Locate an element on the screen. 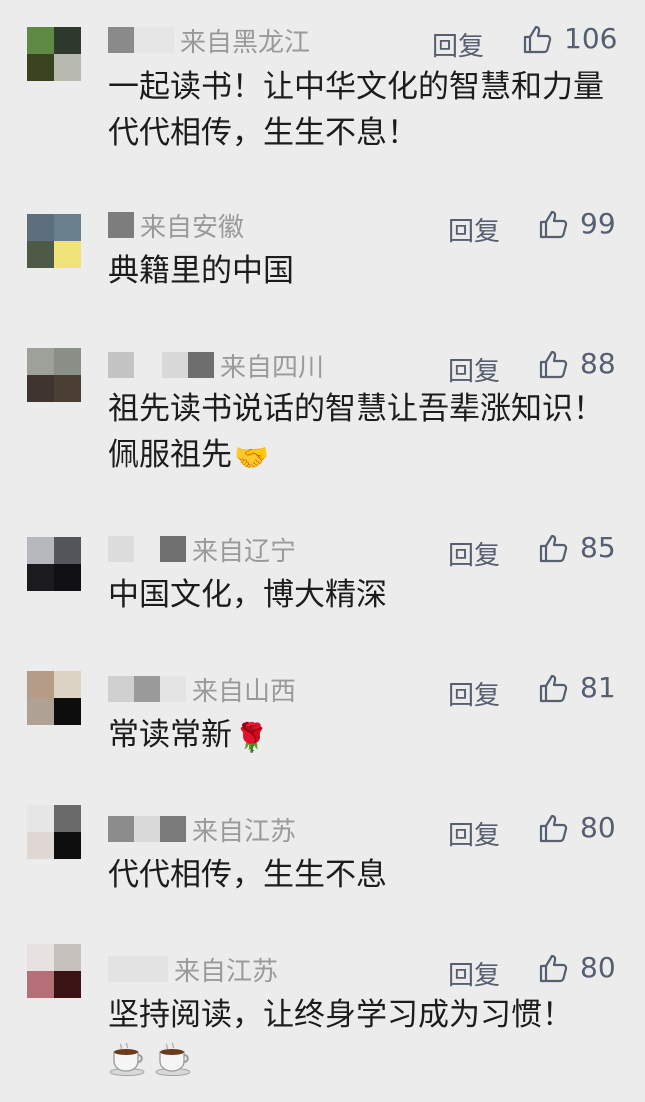  comment-text: 一起读书！让中华文化的智慧和力量代代相传，生生不息！ is located at coordinates (356, 110).